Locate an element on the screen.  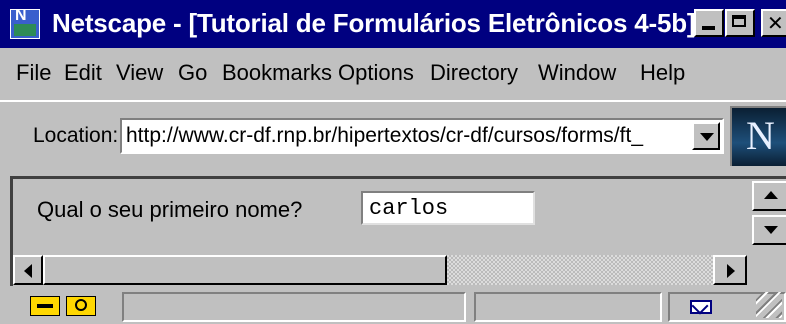
menu-edit: Edit is located at coordinates (83, 73).